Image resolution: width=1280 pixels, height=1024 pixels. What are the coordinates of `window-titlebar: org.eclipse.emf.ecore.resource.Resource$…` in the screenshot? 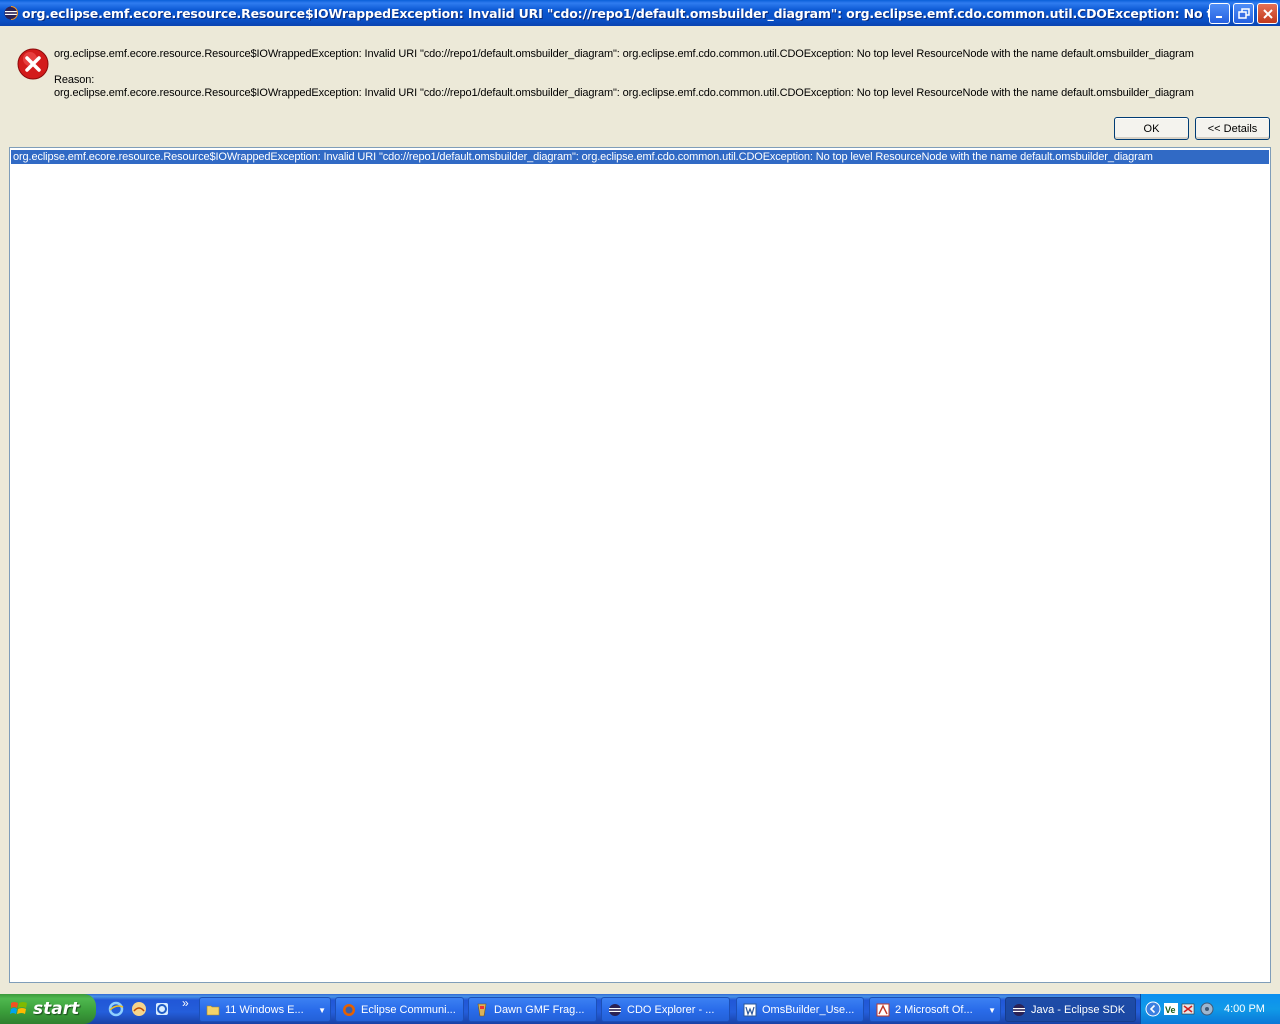 It's located at (640, 13).